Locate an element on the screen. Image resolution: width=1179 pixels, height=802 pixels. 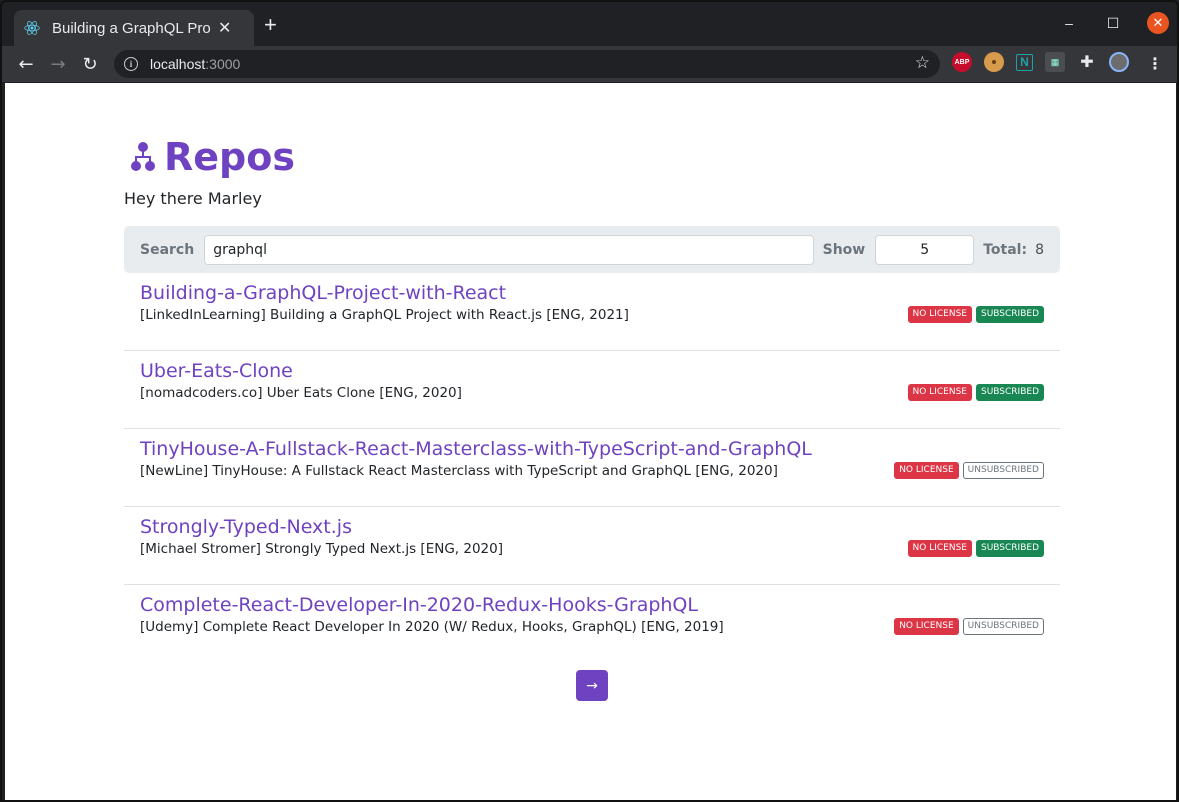
url-port: :3000 is located at coordinates (223, 64).